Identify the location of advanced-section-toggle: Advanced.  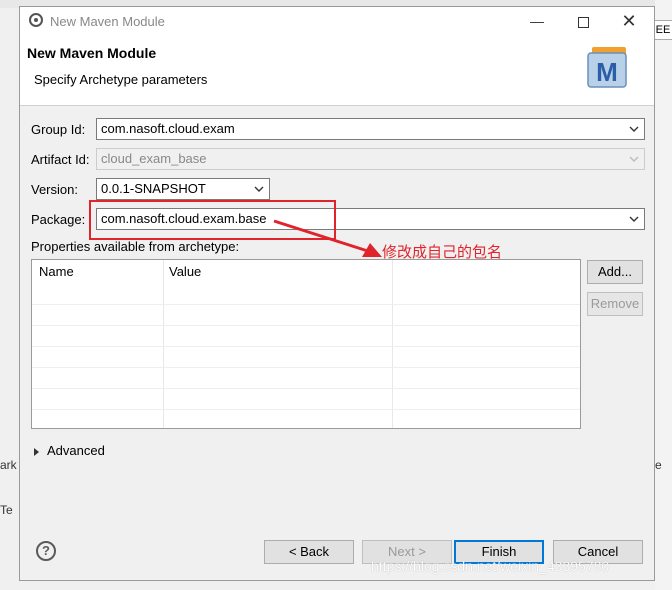
(69, 450).